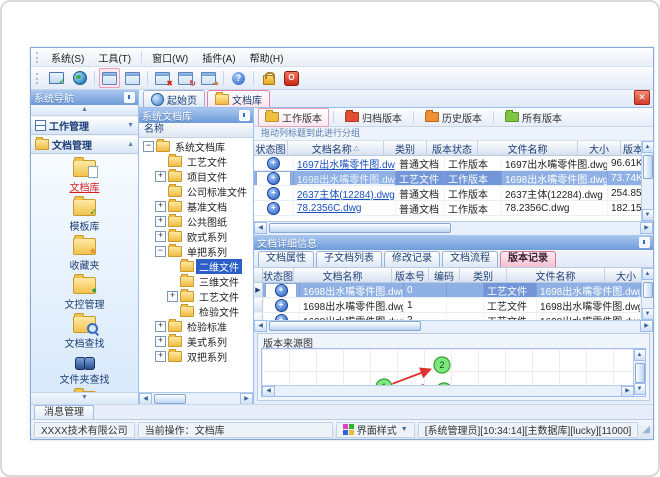 The height and width of the screenshot is (477, 660). What do you see at coordinates (453, 326) in the screenshot?
I see `version-table-hscrollbar: ◀ ▶` at bounding box center [453, 326].